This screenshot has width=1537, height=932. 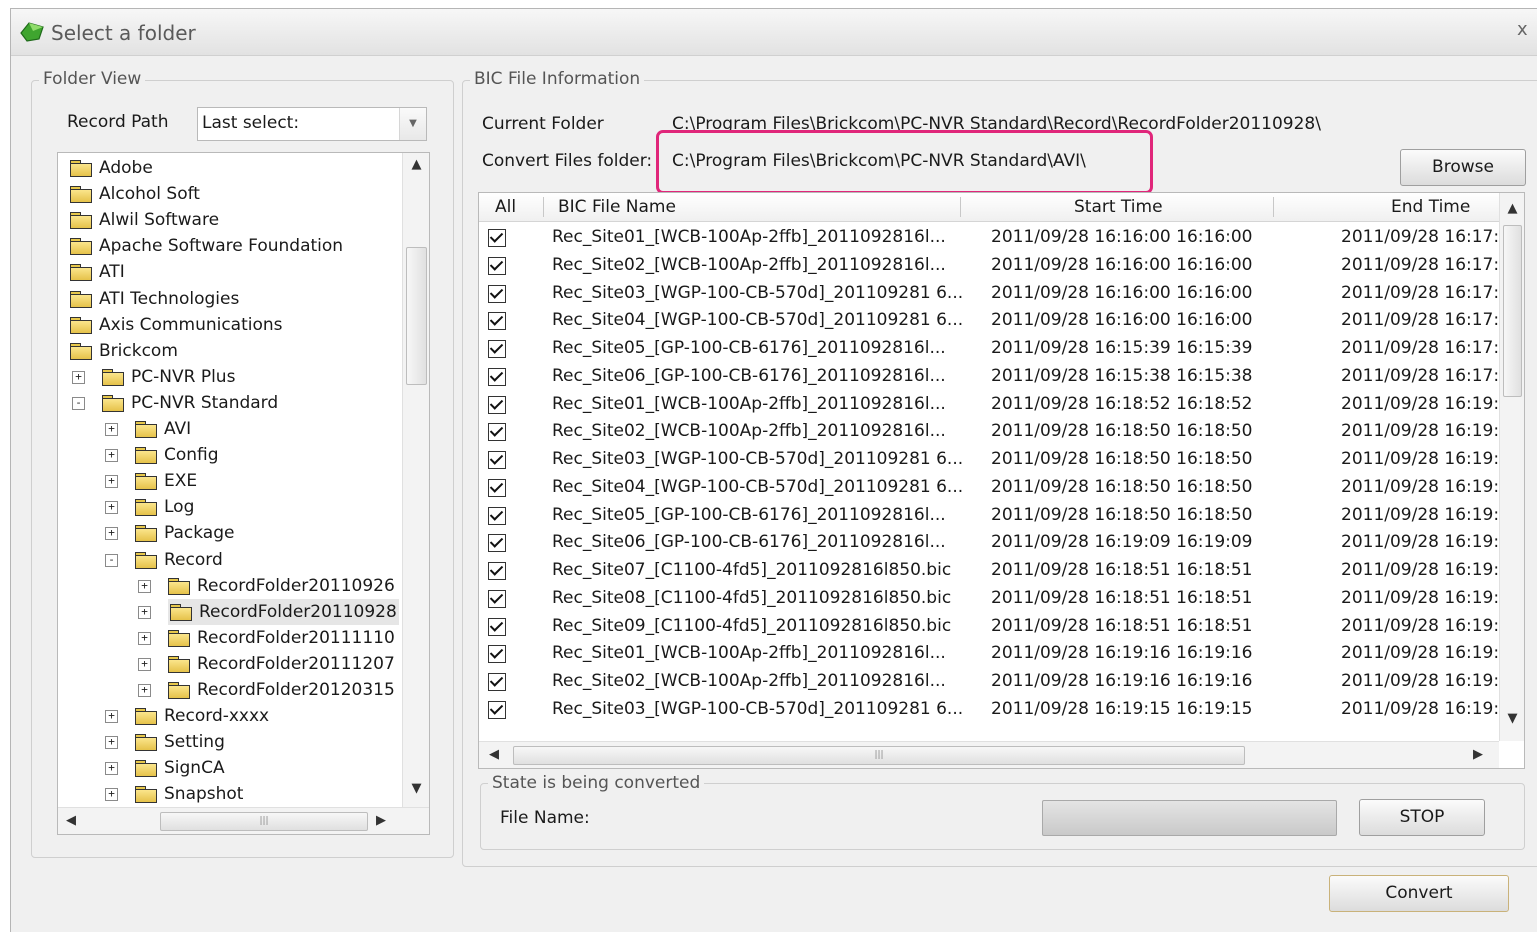 What do you see at coordinates (230, 168) in the screenshot?
I see `tree-item: Adobe` at bounding box center [230, 168].